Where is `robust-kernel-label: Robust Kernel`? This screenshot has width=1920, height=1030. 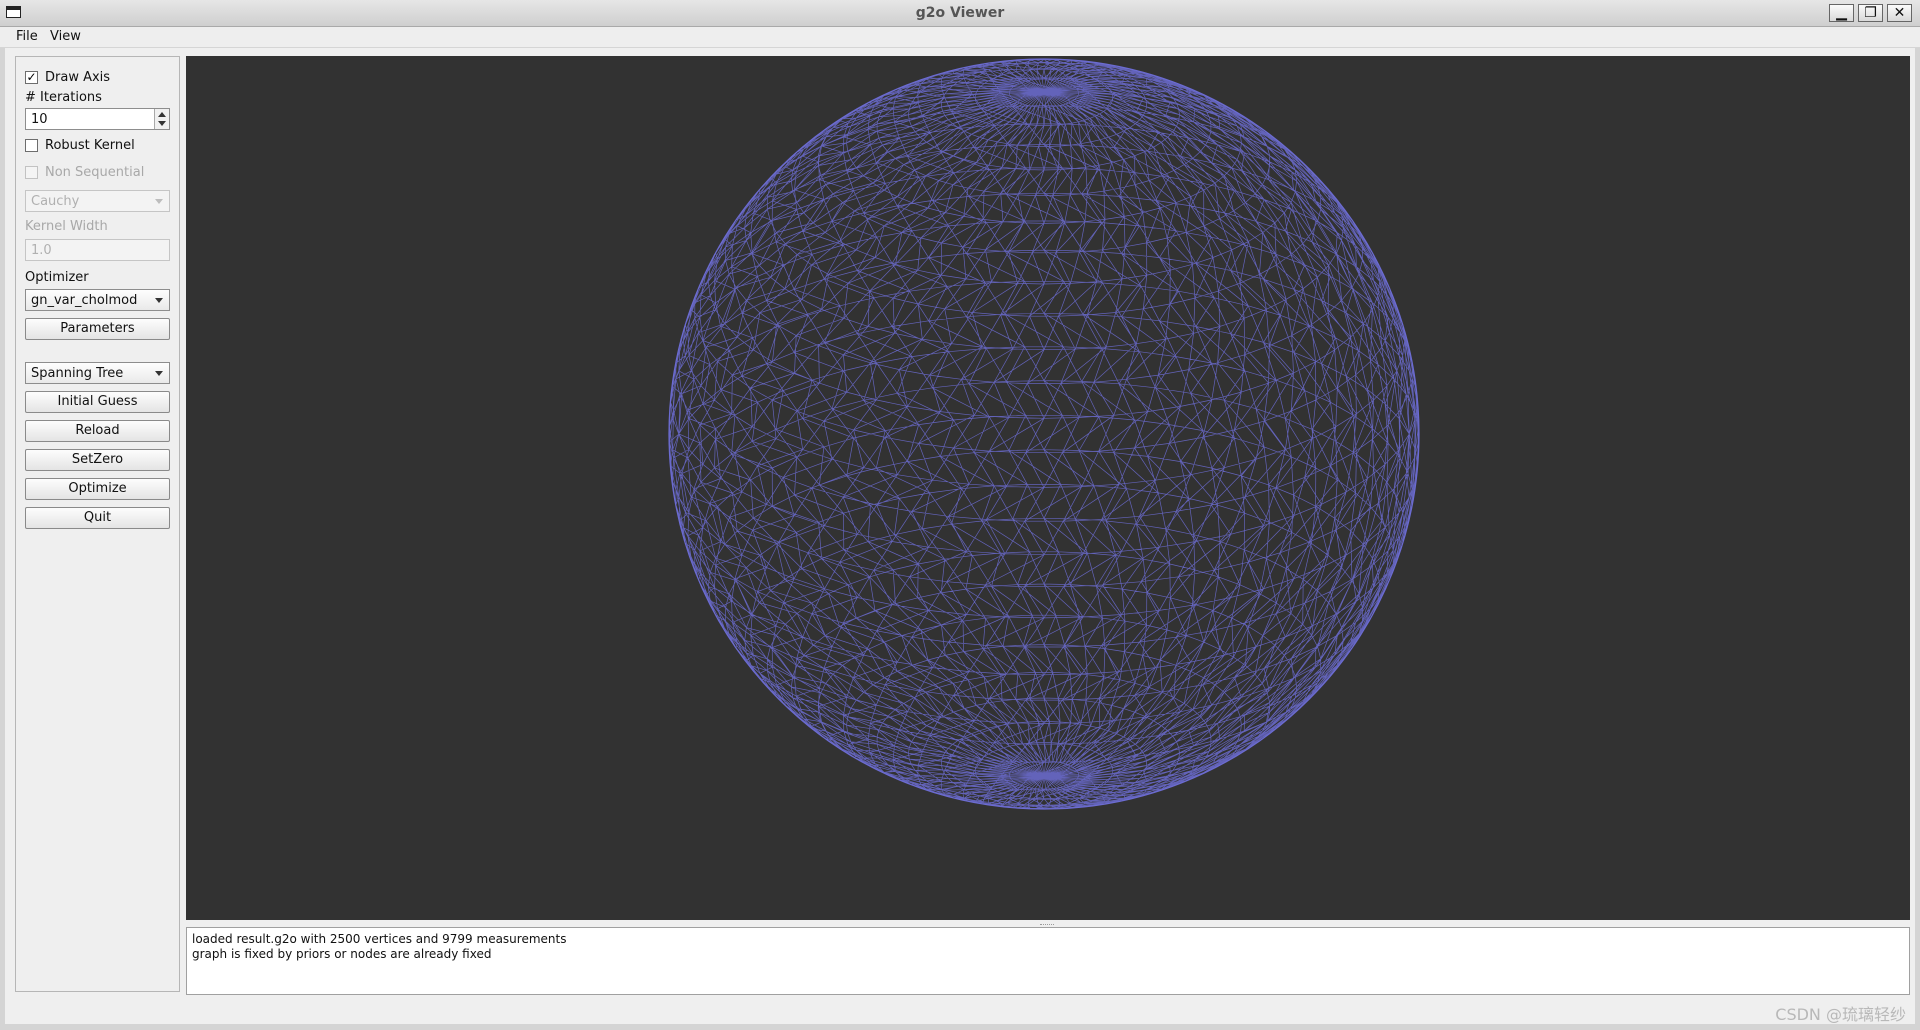
robust-kernel-label: Robust Kernel is located at coordinates (90, 145).